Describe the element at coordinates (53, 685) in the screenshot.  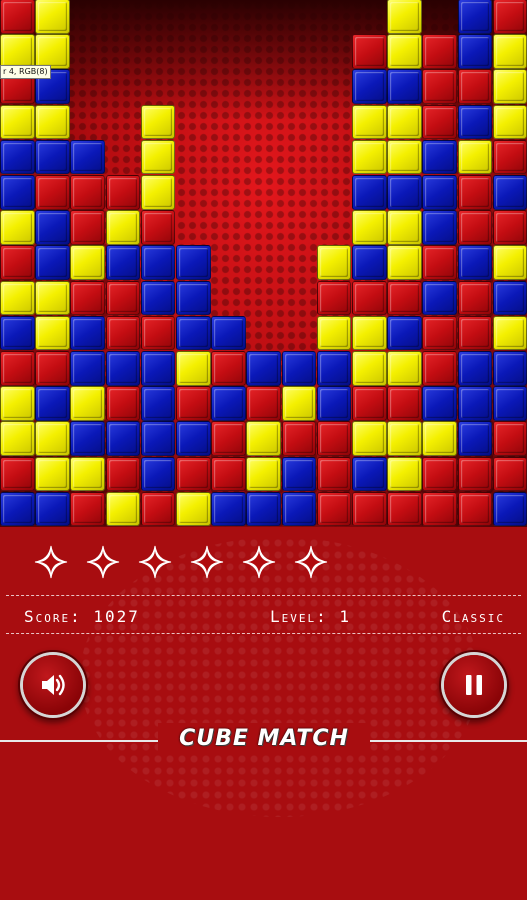
I see `sound-button` at that location.